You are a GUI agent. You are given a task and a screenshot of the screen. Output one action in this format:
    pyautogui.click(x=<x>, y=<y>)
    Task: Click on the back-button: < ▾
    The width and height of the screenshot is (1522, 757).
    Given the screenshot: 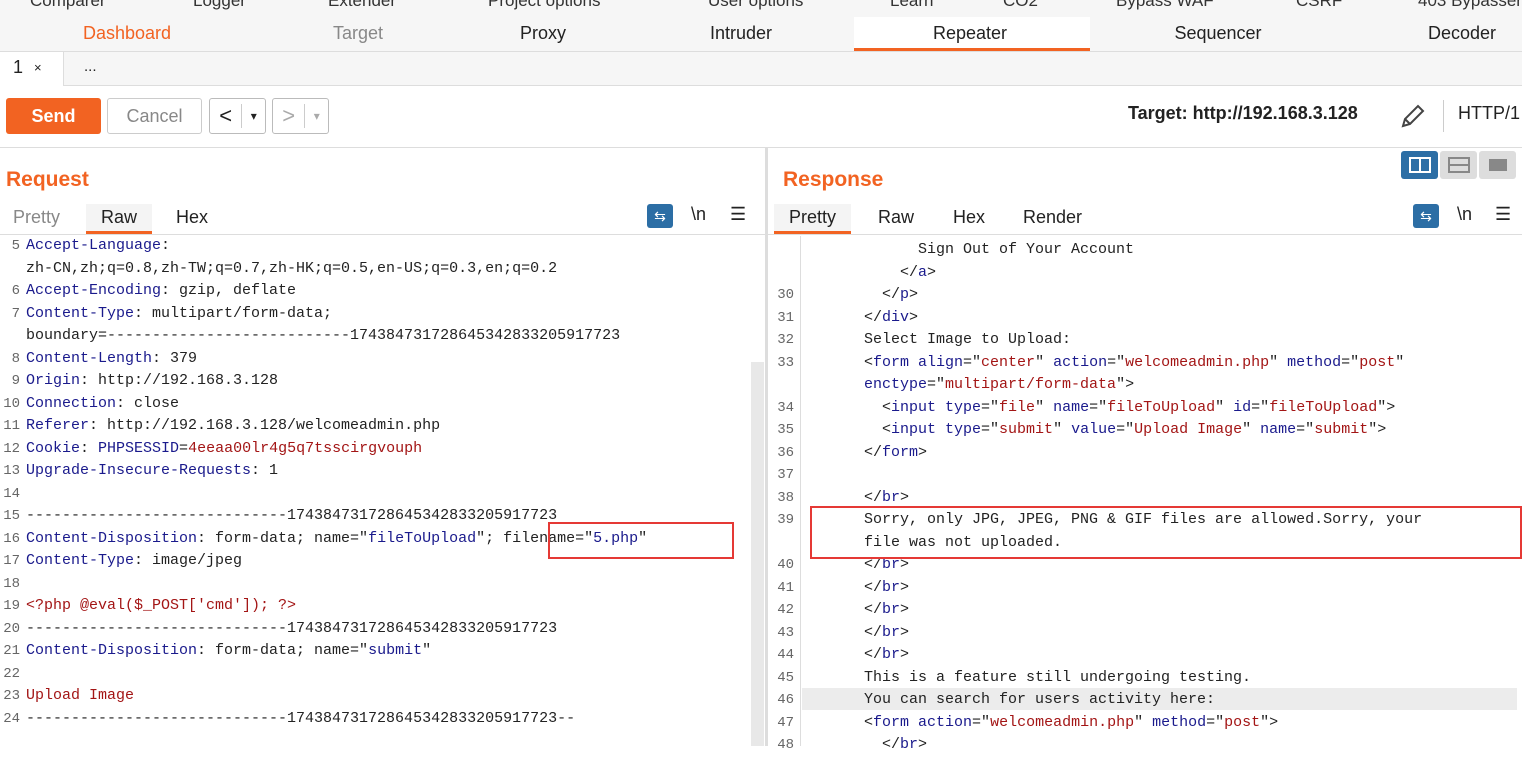 What is the action you would take?
    pyautogui.click(x=237, y=116)
    